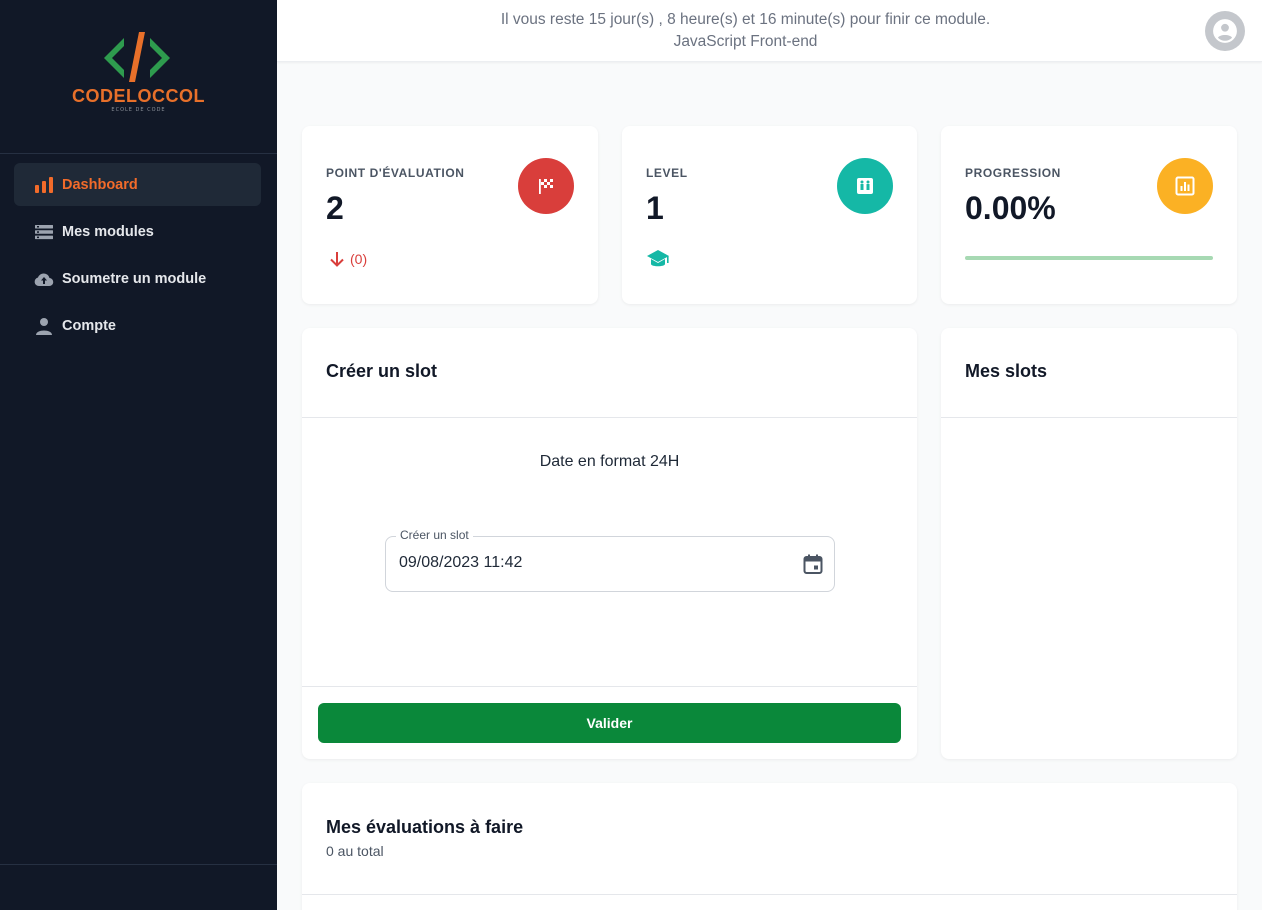  Describe the element at coordinates (137, 325) in the screenshot. I see `sidebar-item-compte: Compte` at that location.